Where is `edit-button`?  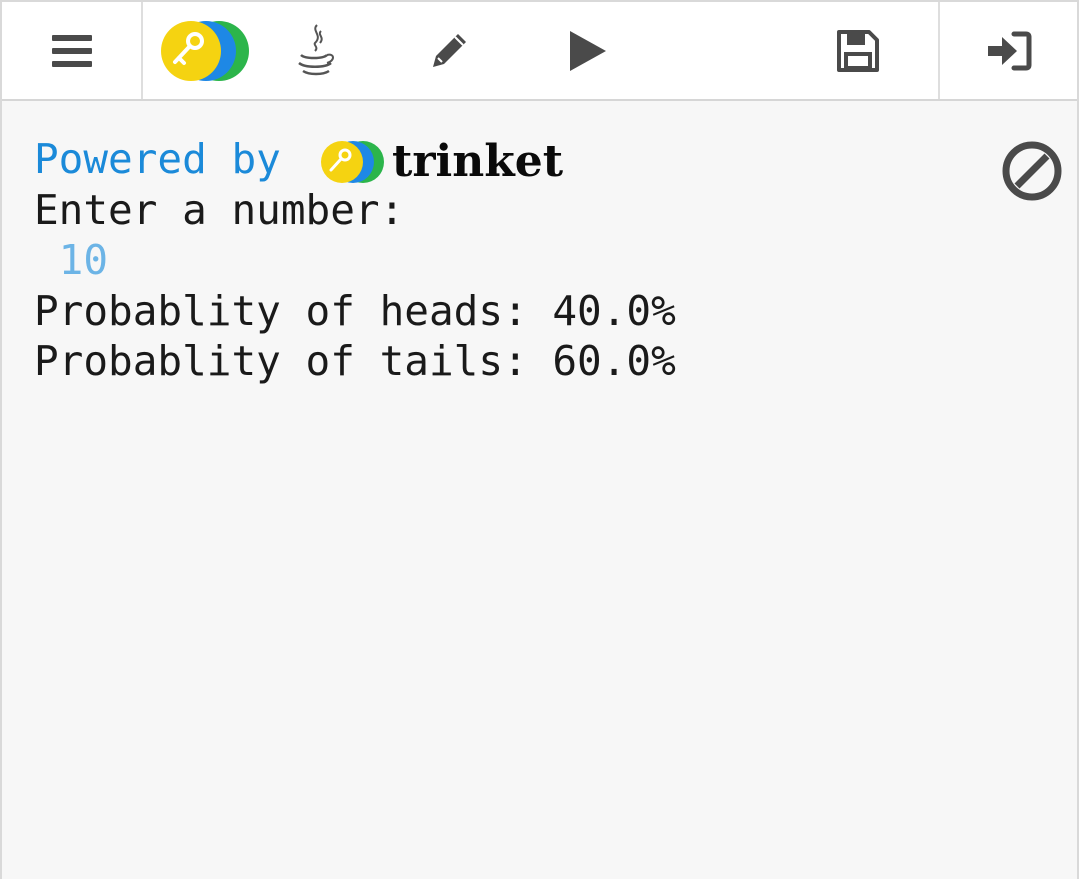 edit-button is located at coordinates (449, 50).